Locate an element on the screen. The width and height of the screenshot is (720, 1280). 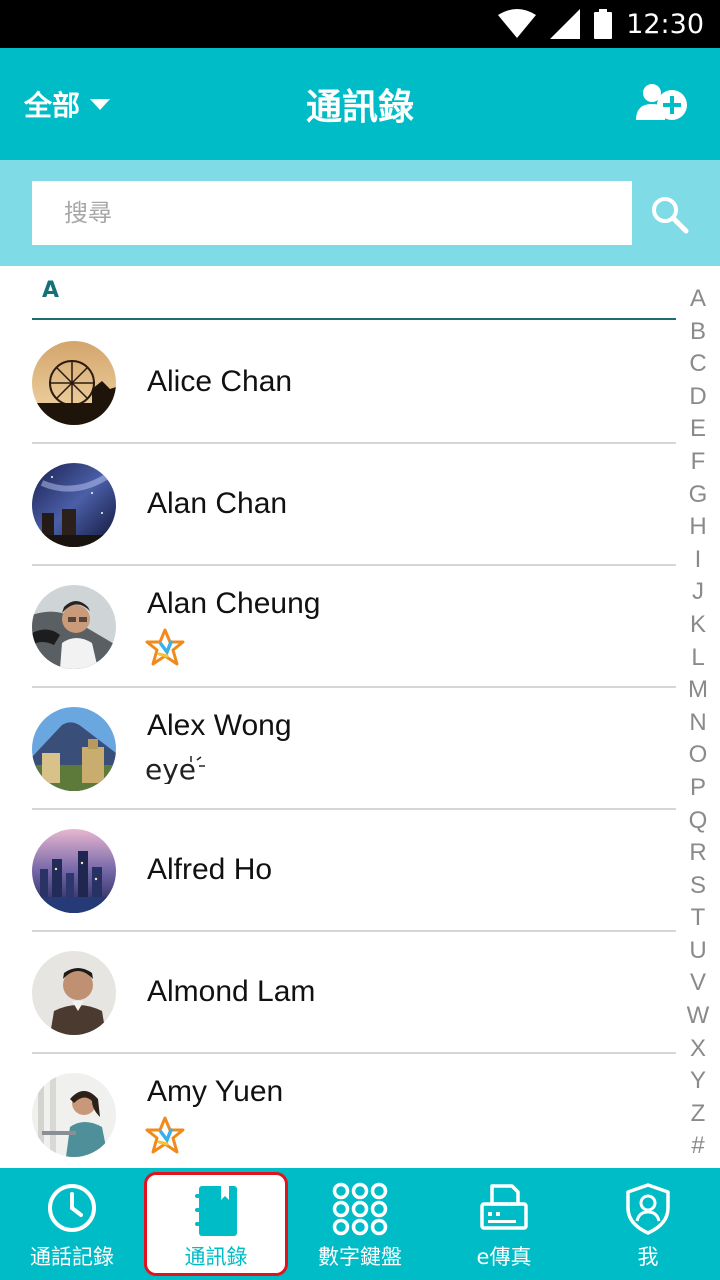
index-letter: O is located at coordinates (698, 755).